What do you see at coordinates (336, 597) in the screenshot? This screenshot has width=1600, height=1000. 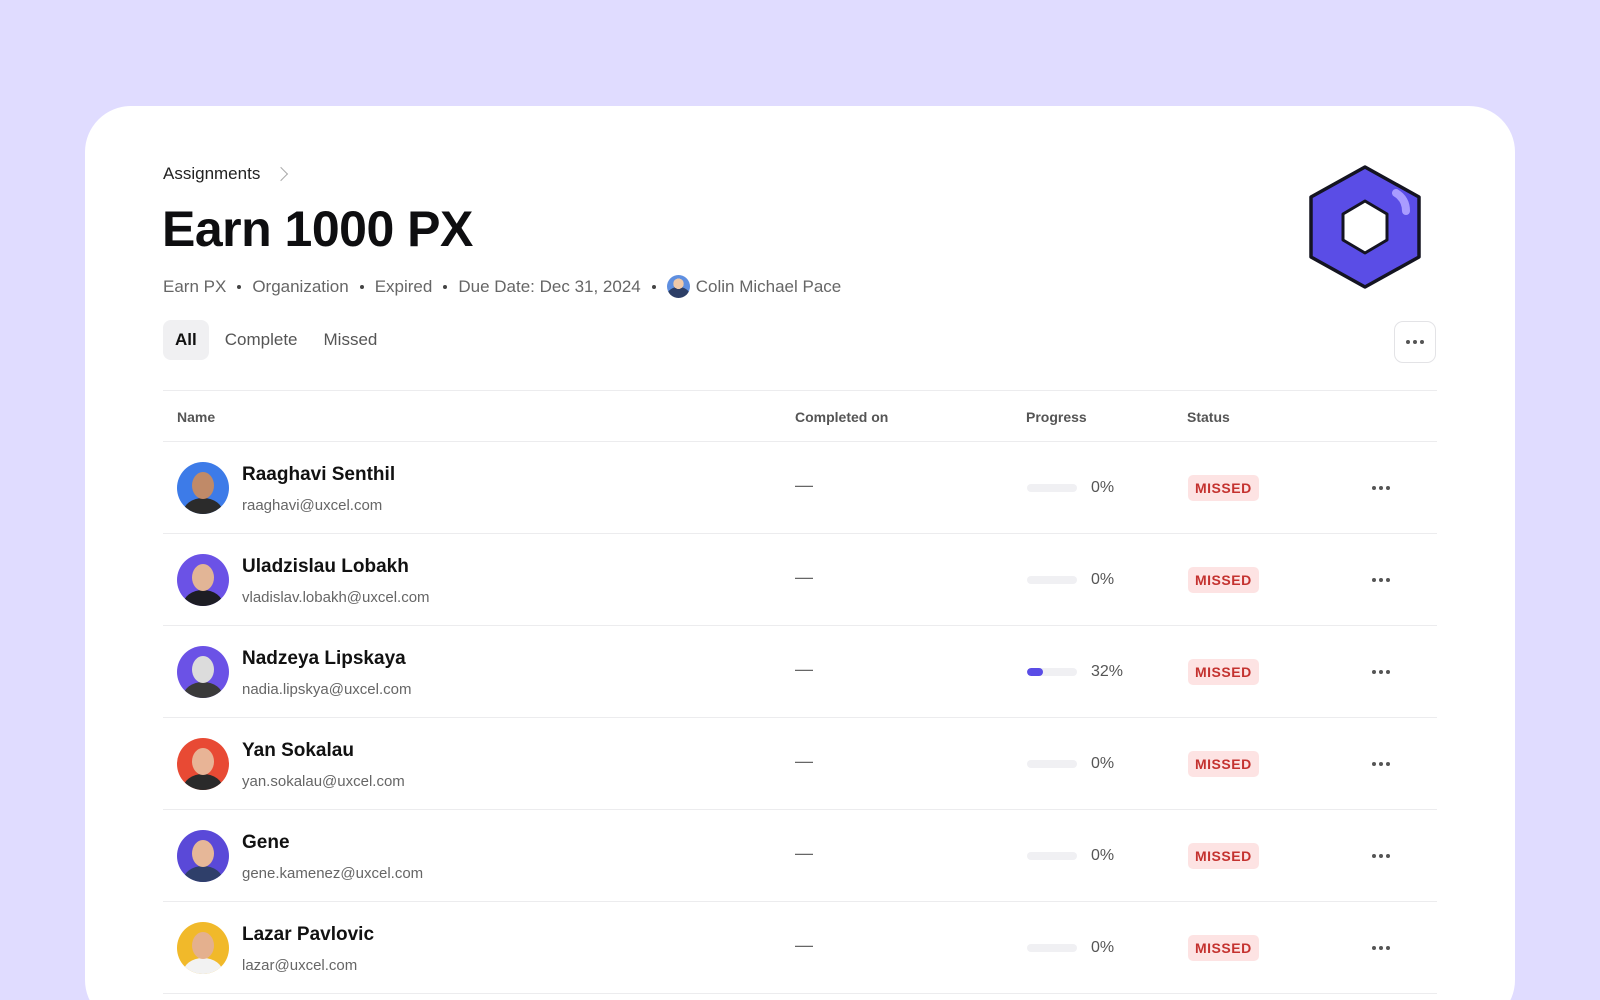 I see `user-email: vladislav.lobakh@uxcel.com` at bounding box center [336, 597].